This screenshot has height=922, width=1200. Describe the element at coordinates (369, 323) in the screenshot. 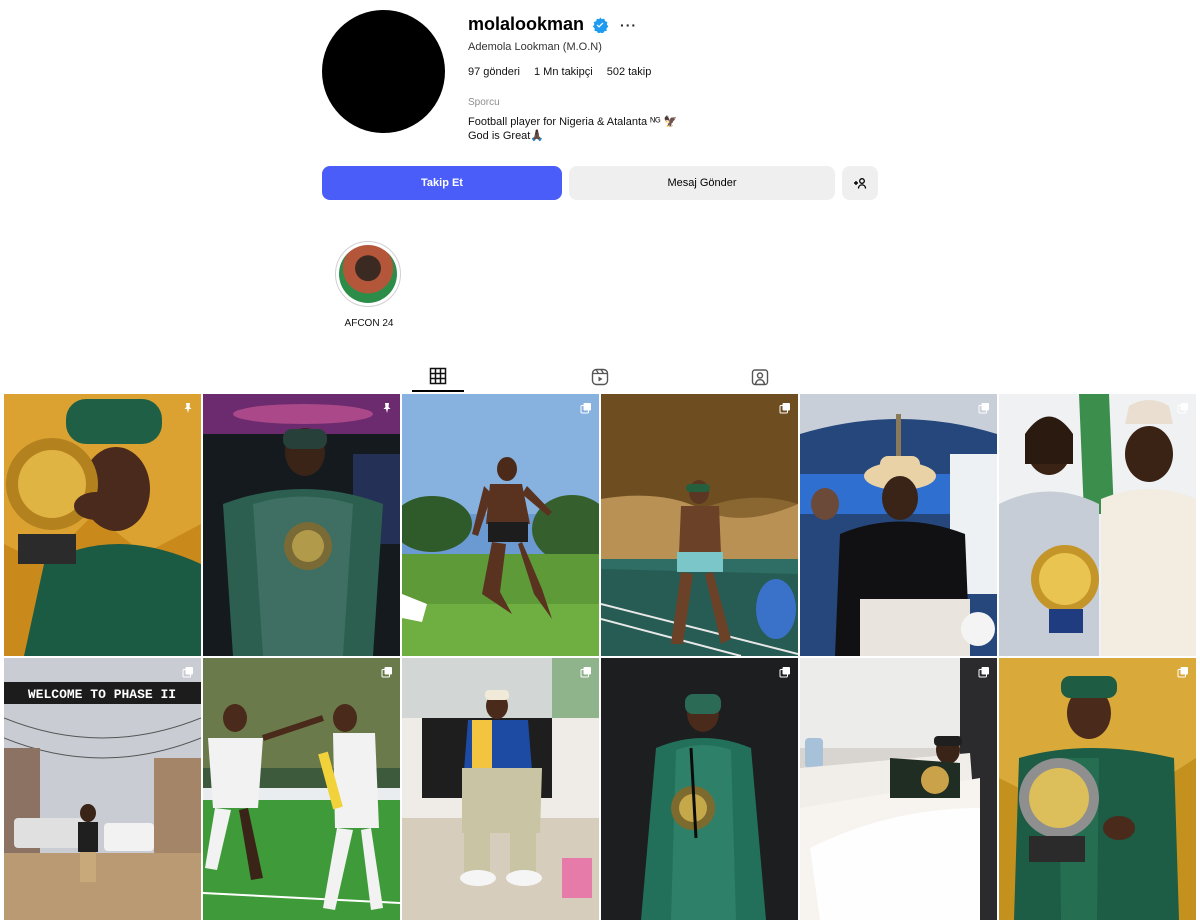

I see `highlight-label: AFCON 24` at that location.